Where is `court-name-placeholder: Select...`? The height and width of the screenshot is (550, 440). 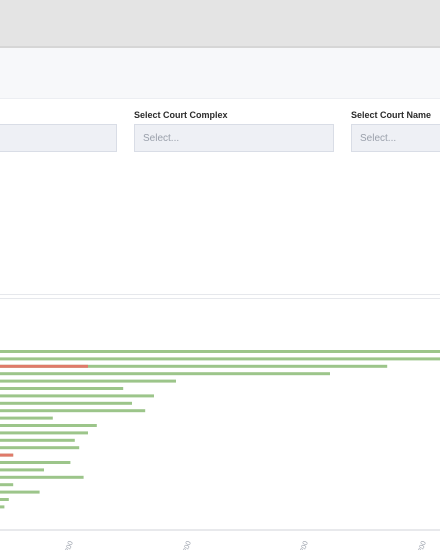 court-name-placeholder: Select... is located at coordinates (378, 138).